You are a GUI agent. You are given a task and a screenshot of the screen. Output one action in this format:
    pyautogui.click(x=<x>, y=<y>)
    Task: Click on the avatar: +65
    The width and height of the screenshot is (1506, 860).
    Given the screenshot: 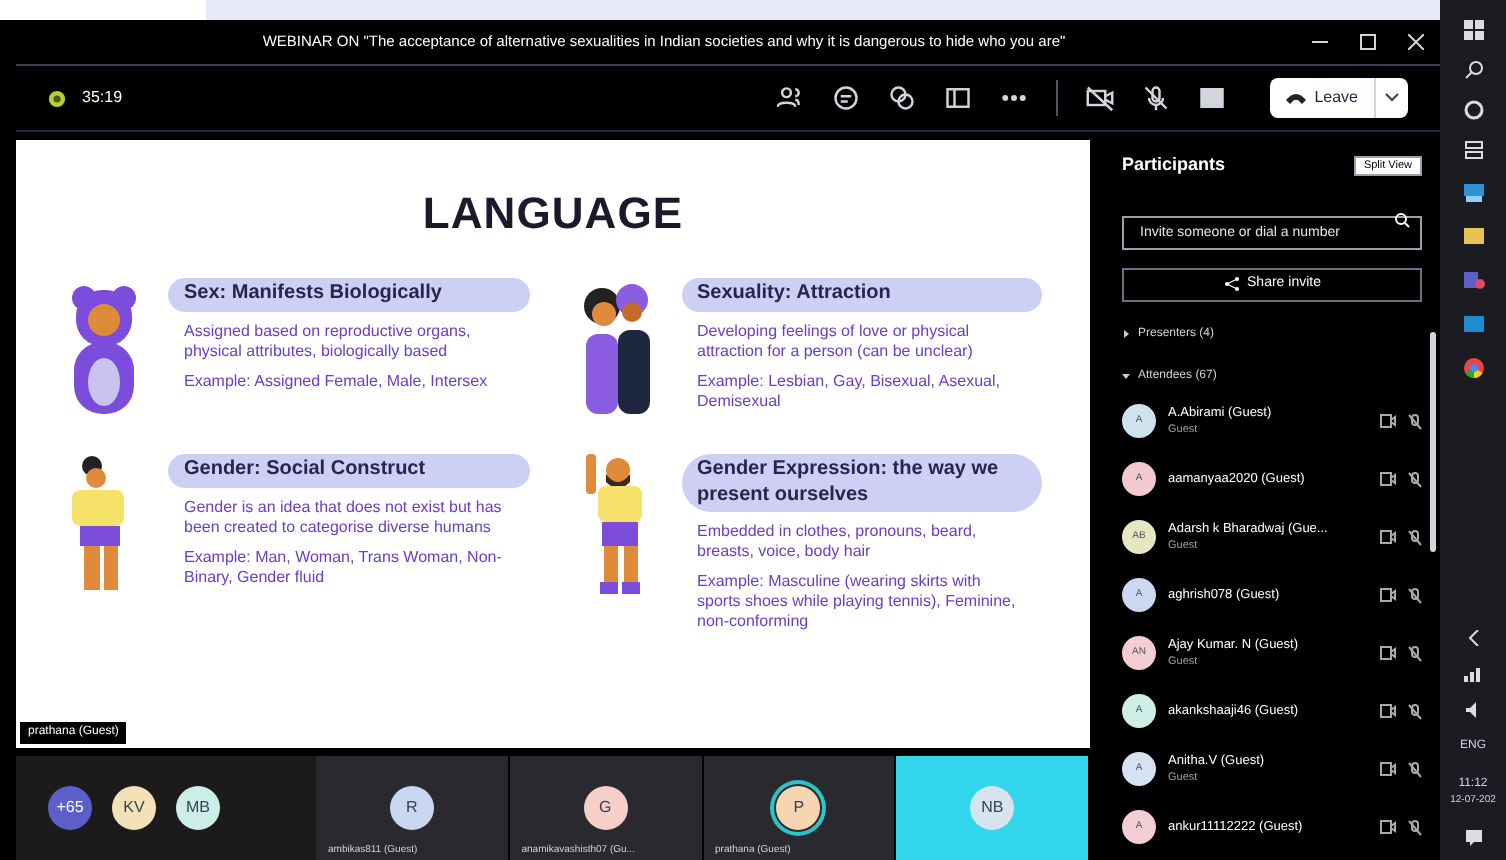 What is the action you would take?
    pyautogui.click(x=70, y=808)
    